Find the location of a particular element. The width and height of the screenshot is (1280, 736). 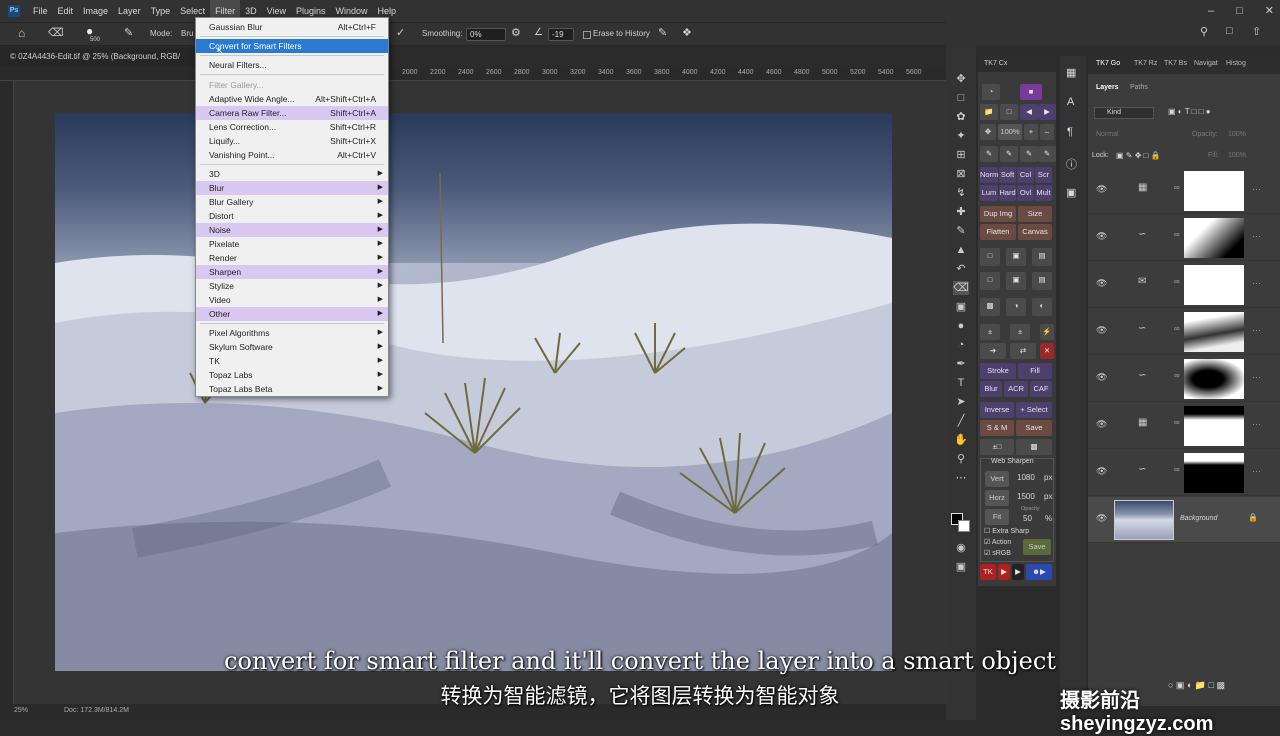

menu-item-topaz-labs-beta: Topaz Labs Beta ▶ is located at coordinates (292, 389).